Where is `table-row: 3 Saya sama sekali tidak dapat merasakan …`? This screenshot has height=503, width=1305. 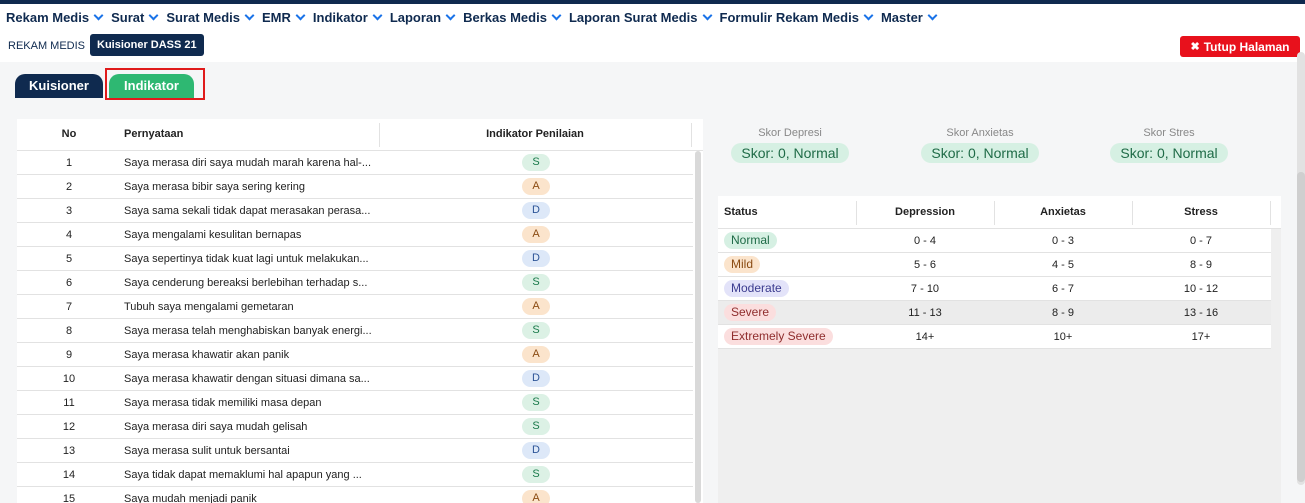 table-row: 3 Saya sama sekali tidak dapat merasakan … is located at coordinates (355, 211).